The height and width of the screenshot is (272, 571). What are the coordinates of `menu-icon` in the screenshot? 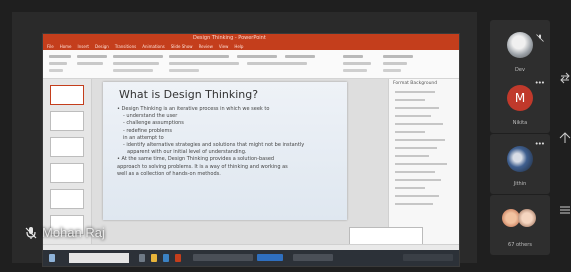 It's located at (565, 210).